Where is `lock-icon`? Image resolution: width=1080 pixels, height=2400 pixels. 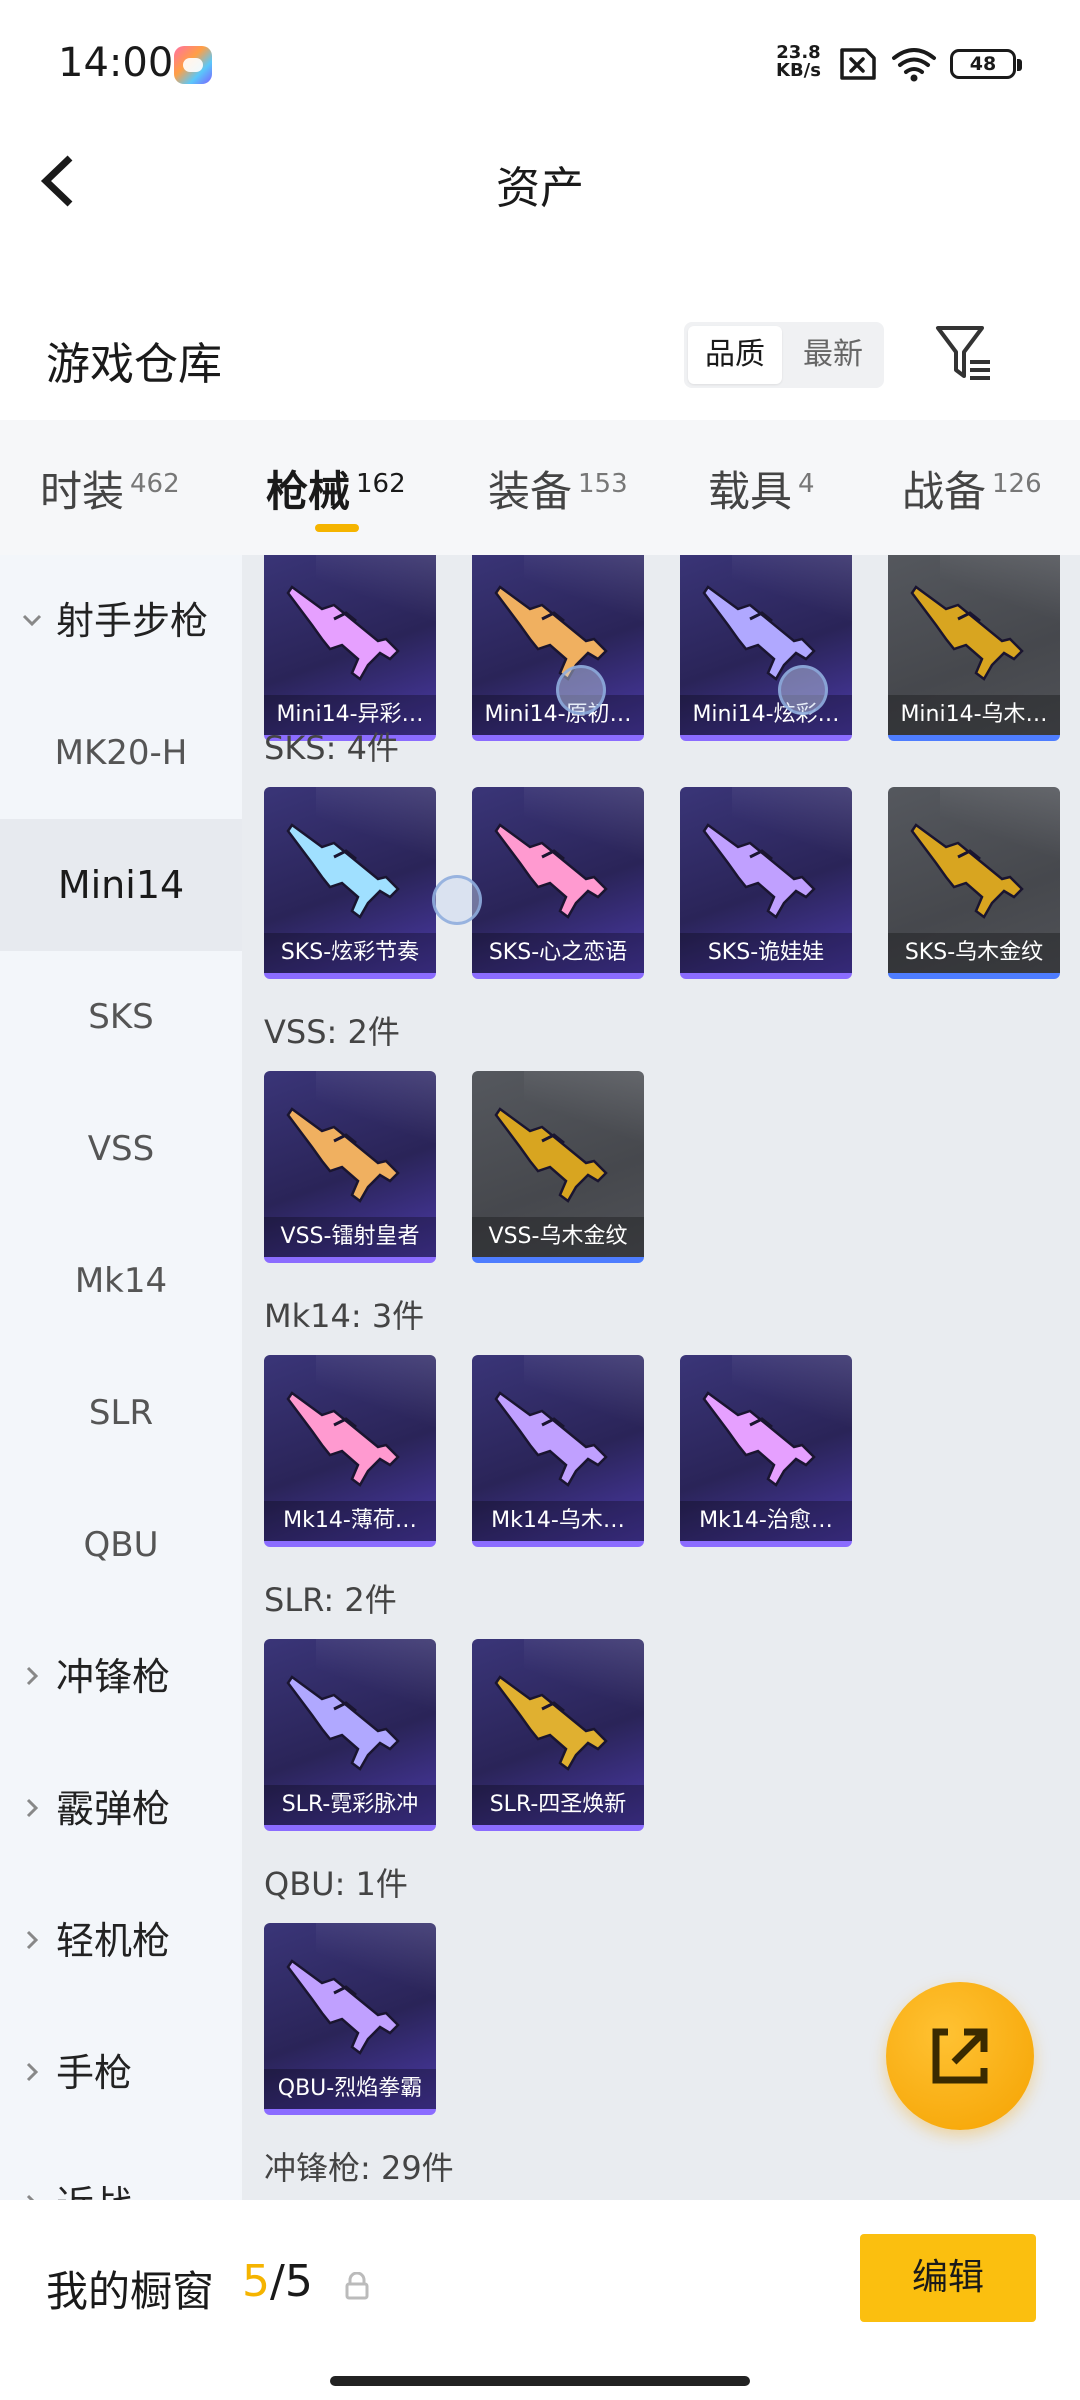
lock-icon is located at coordinates (357, 2286).